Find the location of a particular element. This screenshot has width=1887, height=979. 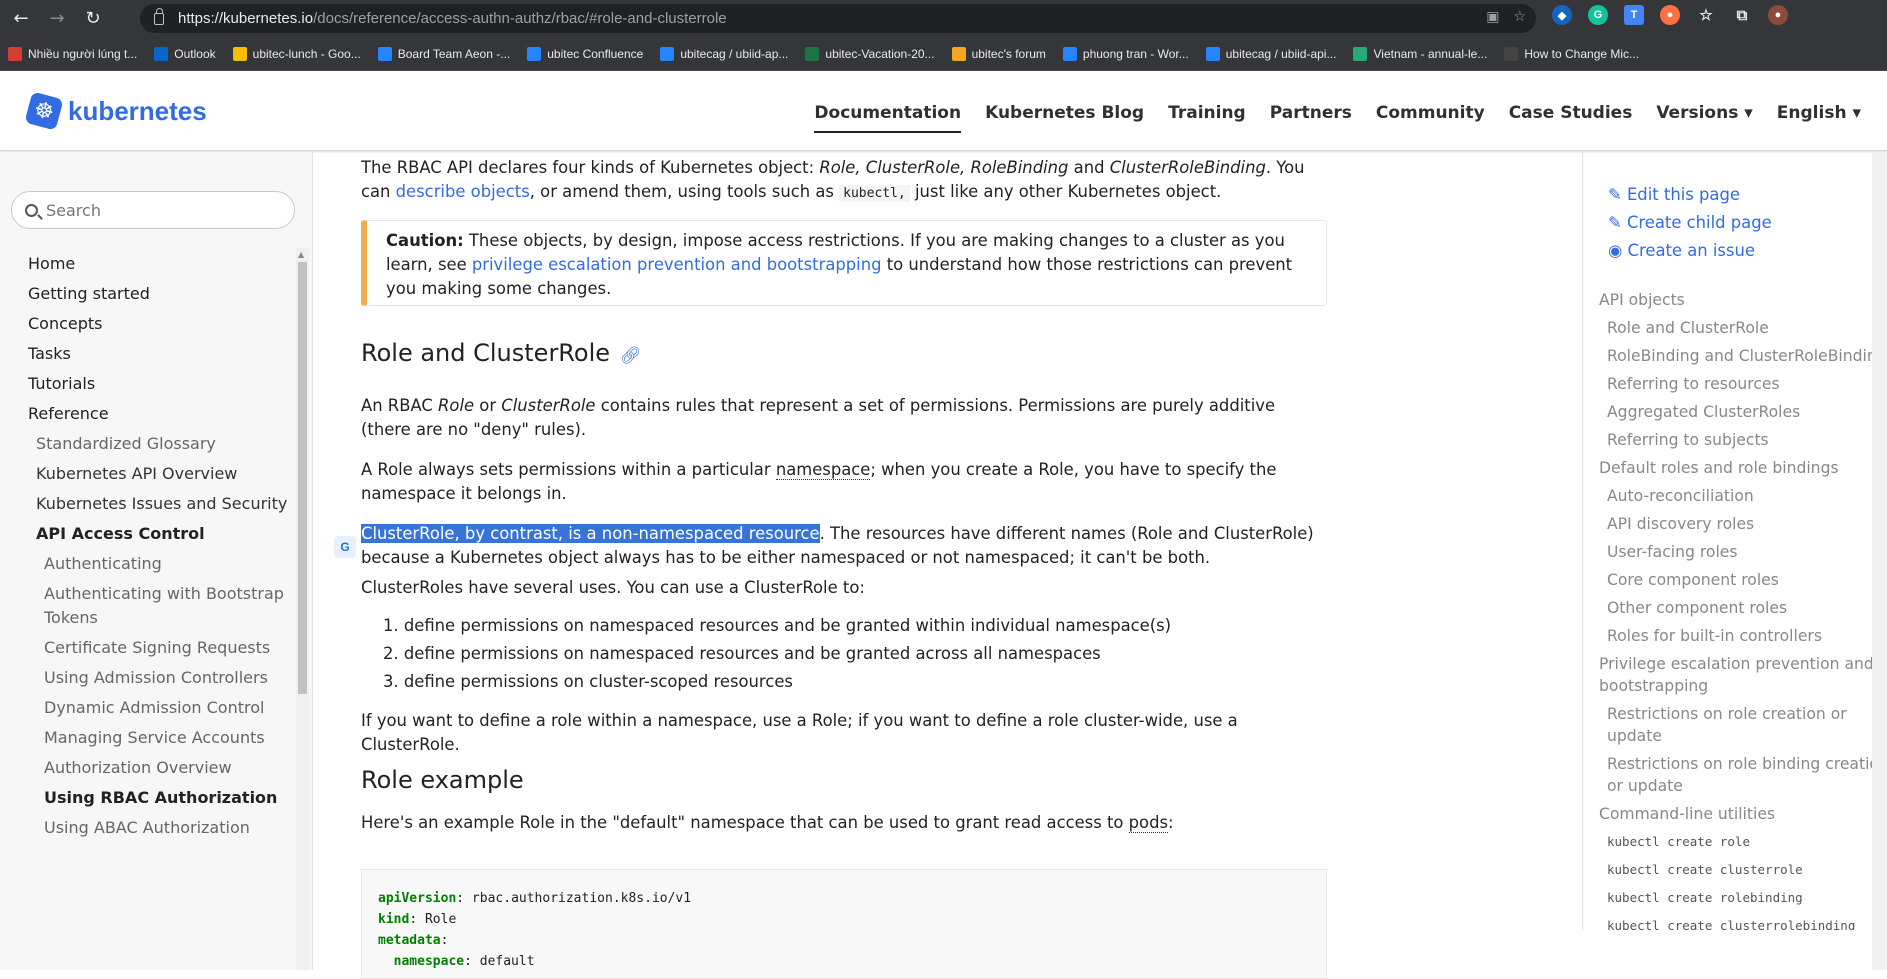

bookmark-item: ubitec Confluence is located at coordinates (585, 53).